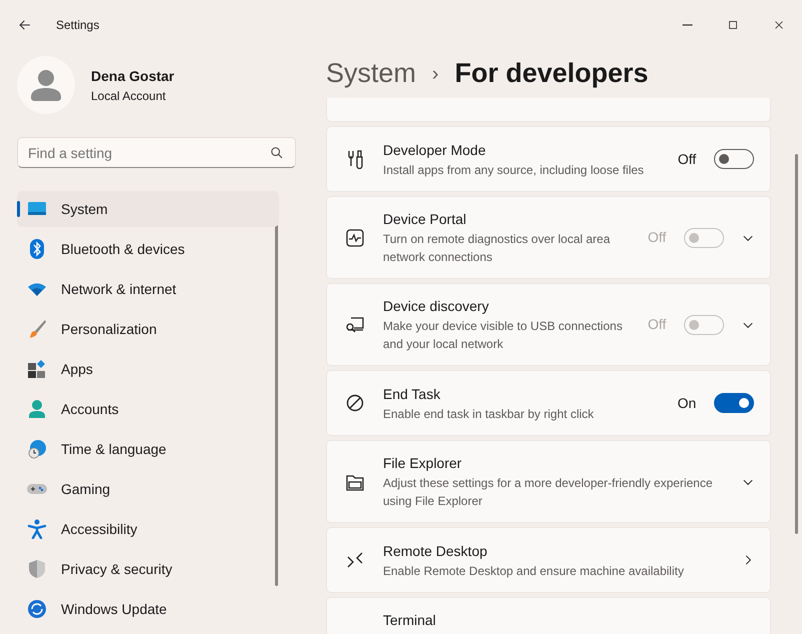 The width and height of the screenshot is (802, 634). Describe the element at coordinates (412, 394) in the screenshot. I see `setting-title: End Task` at that location.